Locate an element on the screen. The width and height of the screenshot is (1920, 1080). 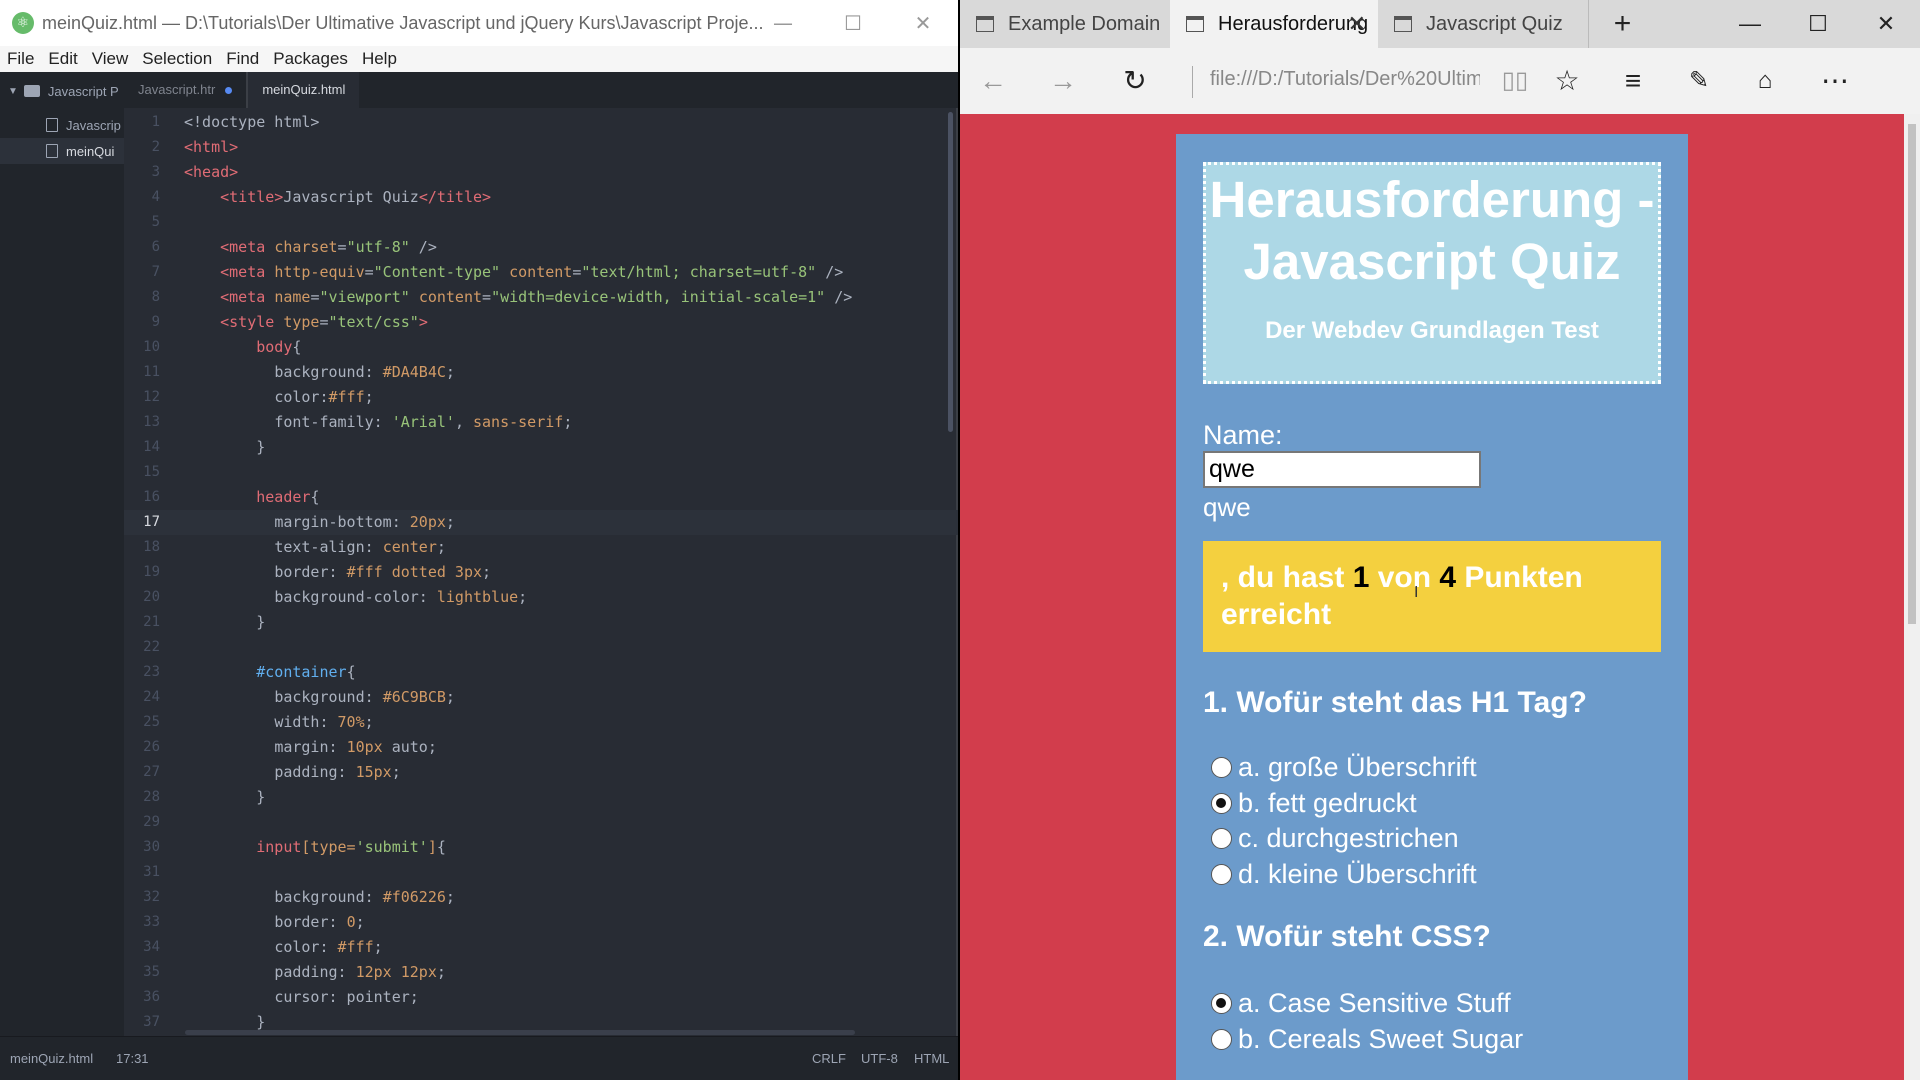
code-line: 28 } is located at coordinates (541, 797).